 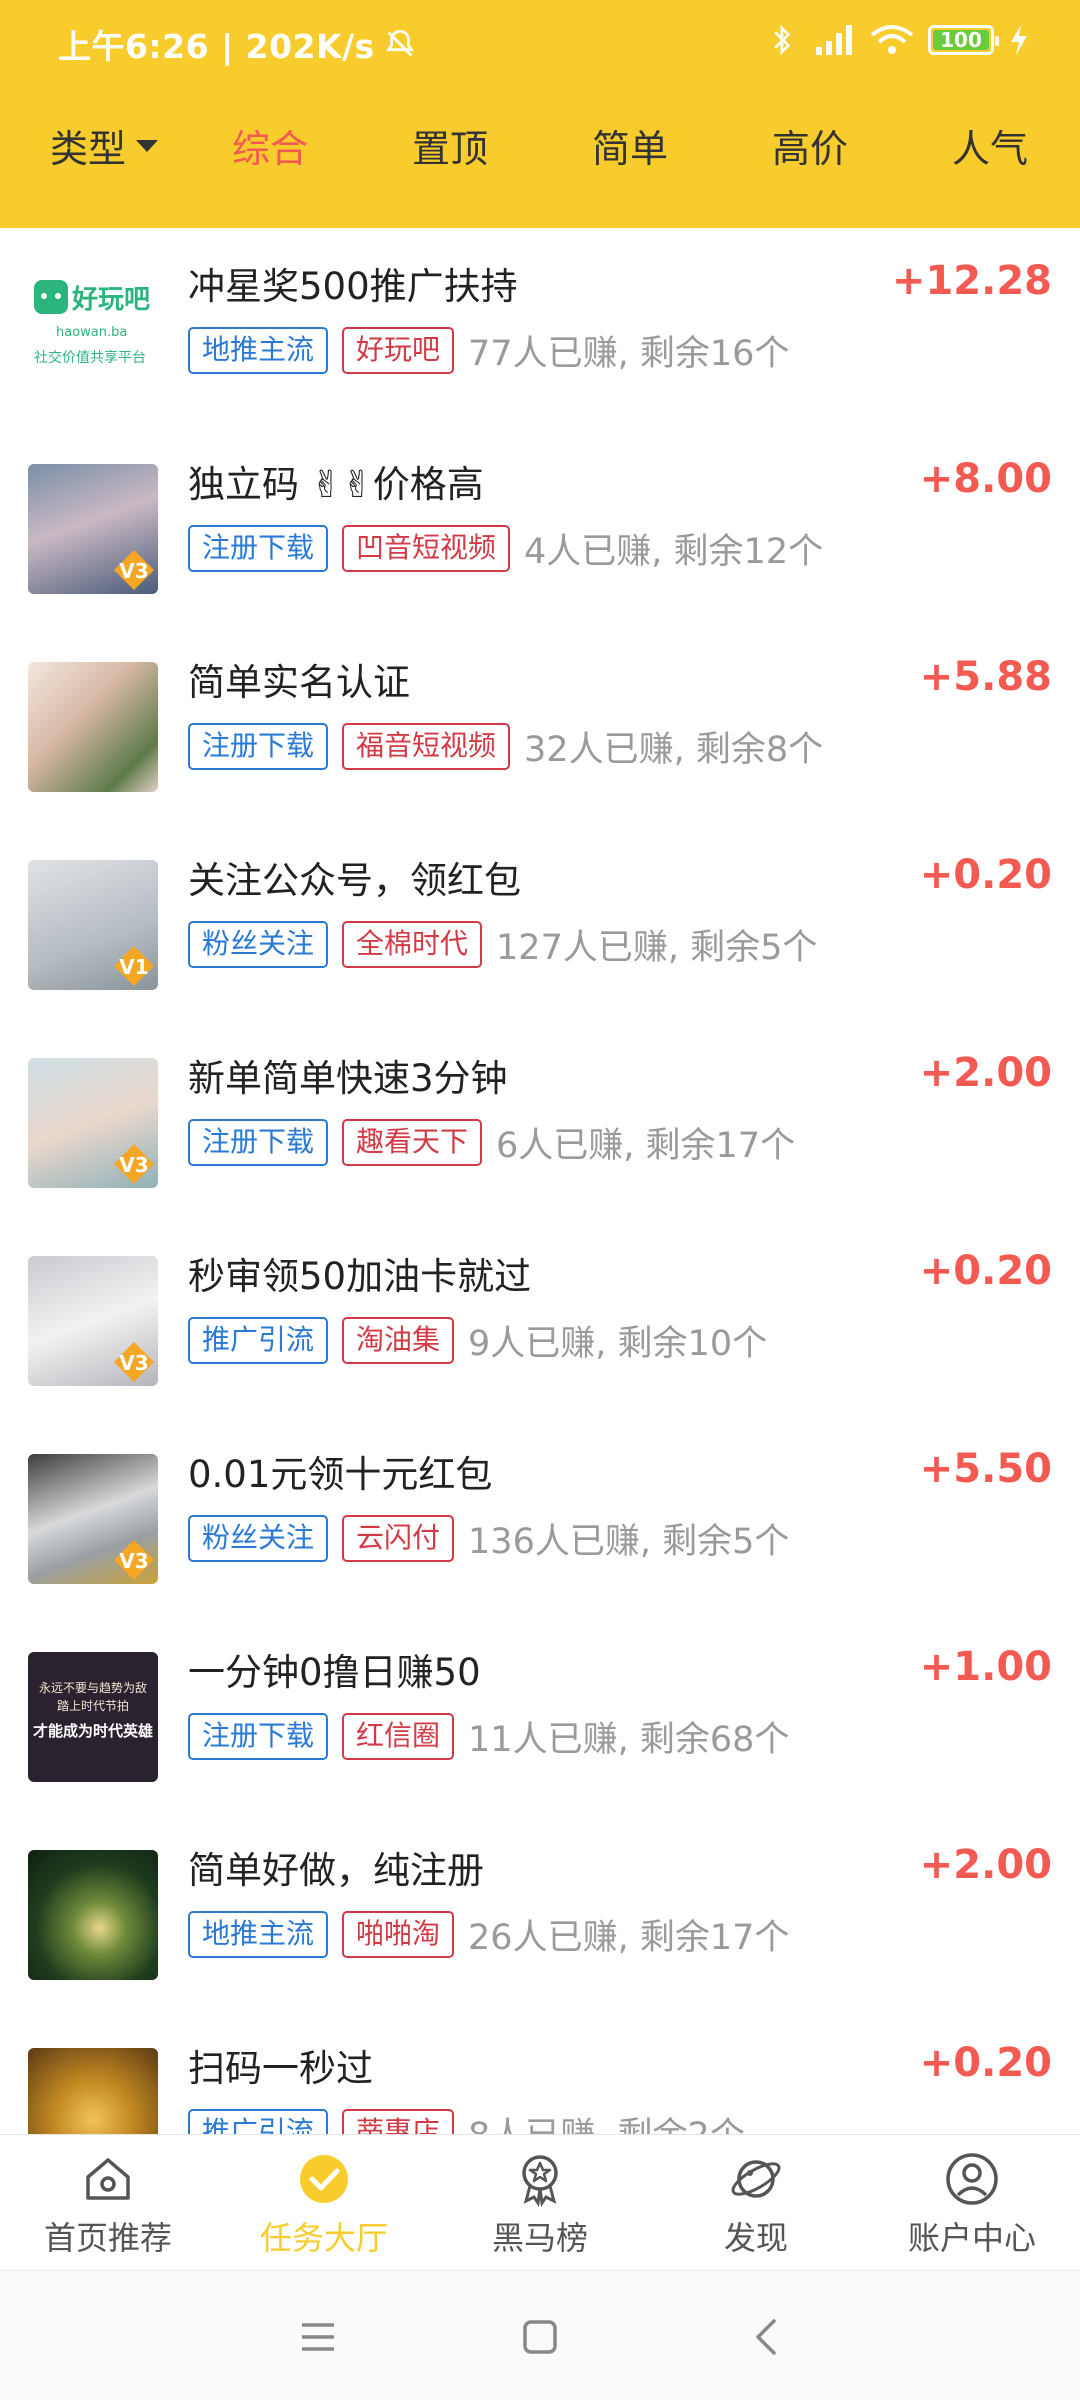 I want to click on nav-item-account: 账户中心, so click(x=972, y=2205).